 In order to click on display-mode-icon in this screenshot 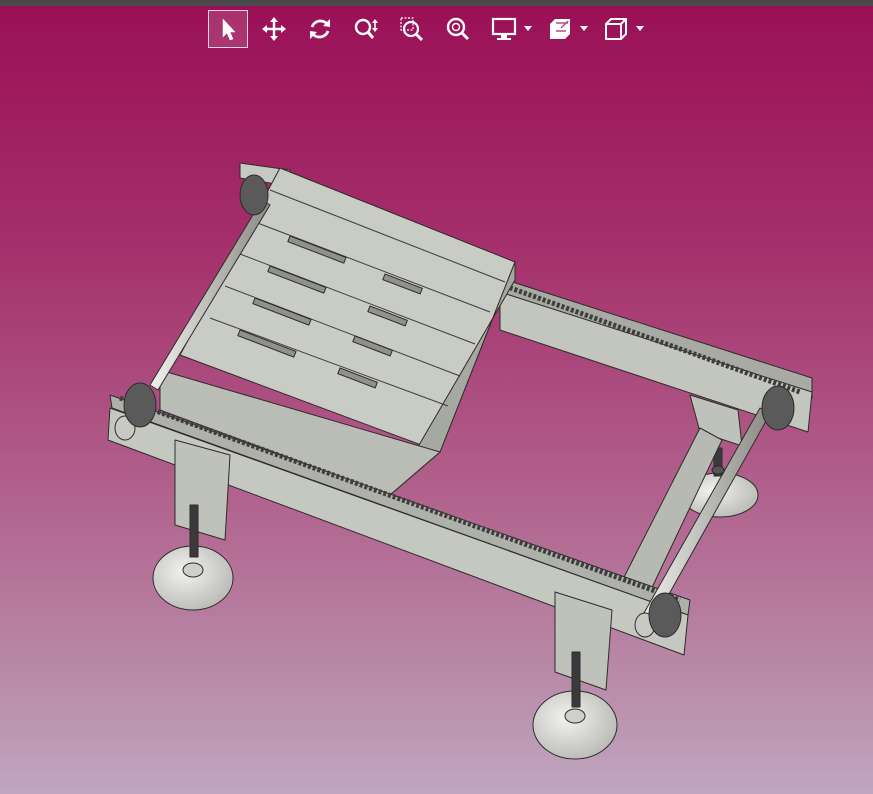, I will do `click(504, 28)`.